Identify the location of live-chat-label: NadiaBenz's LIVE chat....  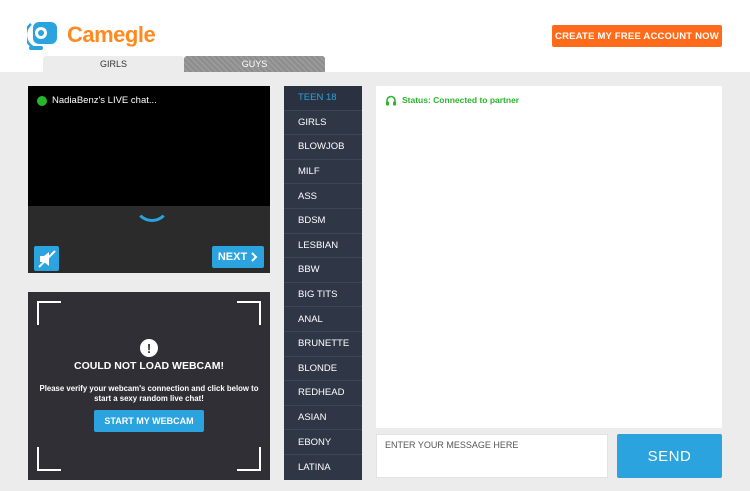
(104, 100).